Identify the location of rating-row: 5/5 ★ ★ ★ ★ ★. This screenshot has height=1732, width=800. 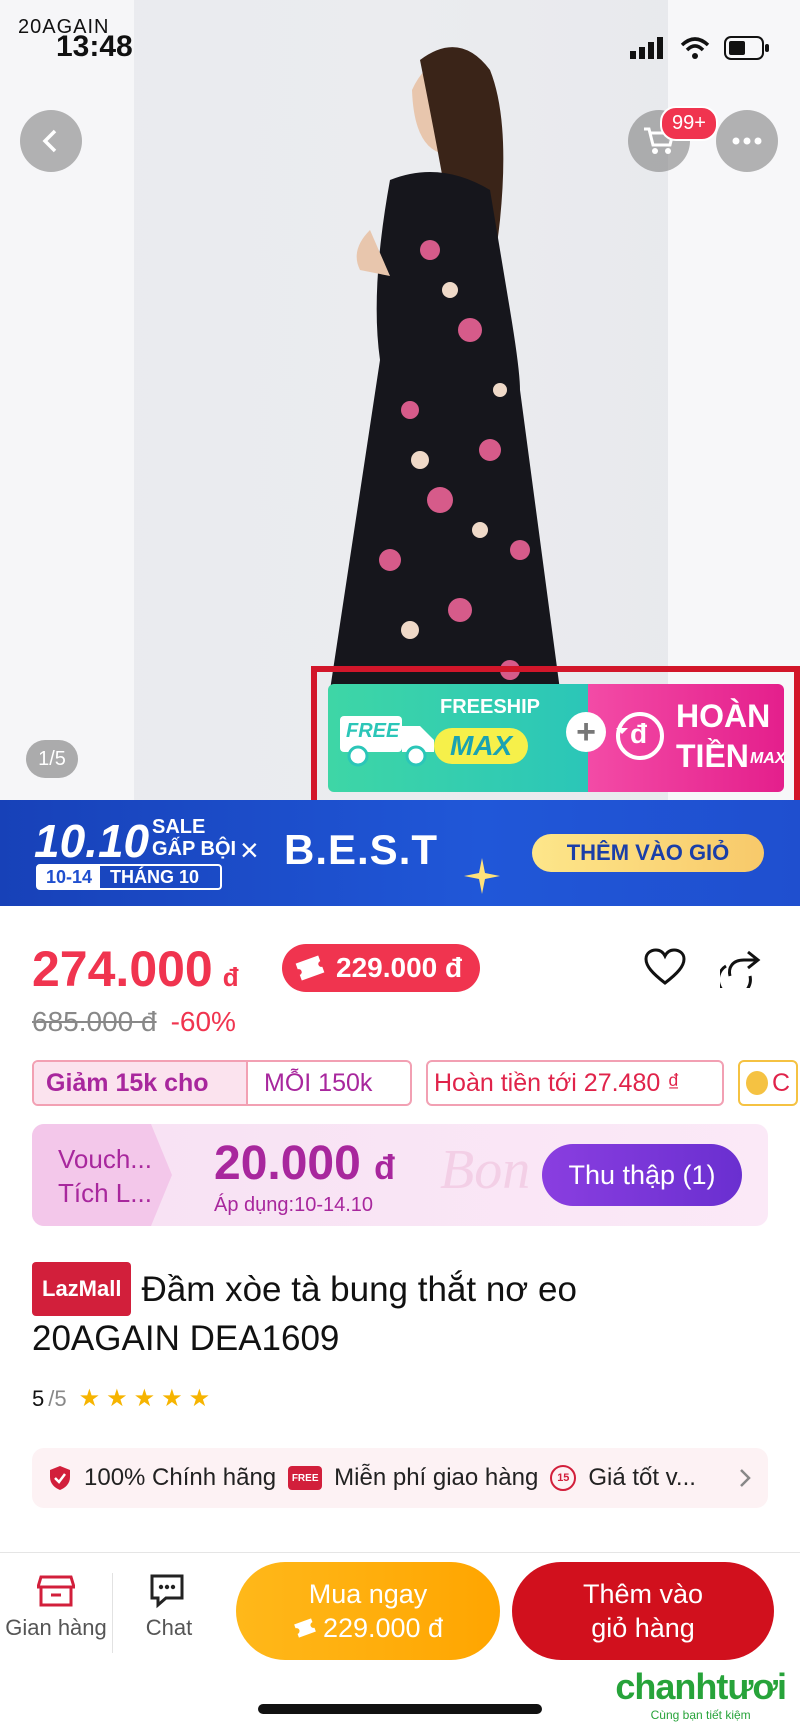
(121, 1398).